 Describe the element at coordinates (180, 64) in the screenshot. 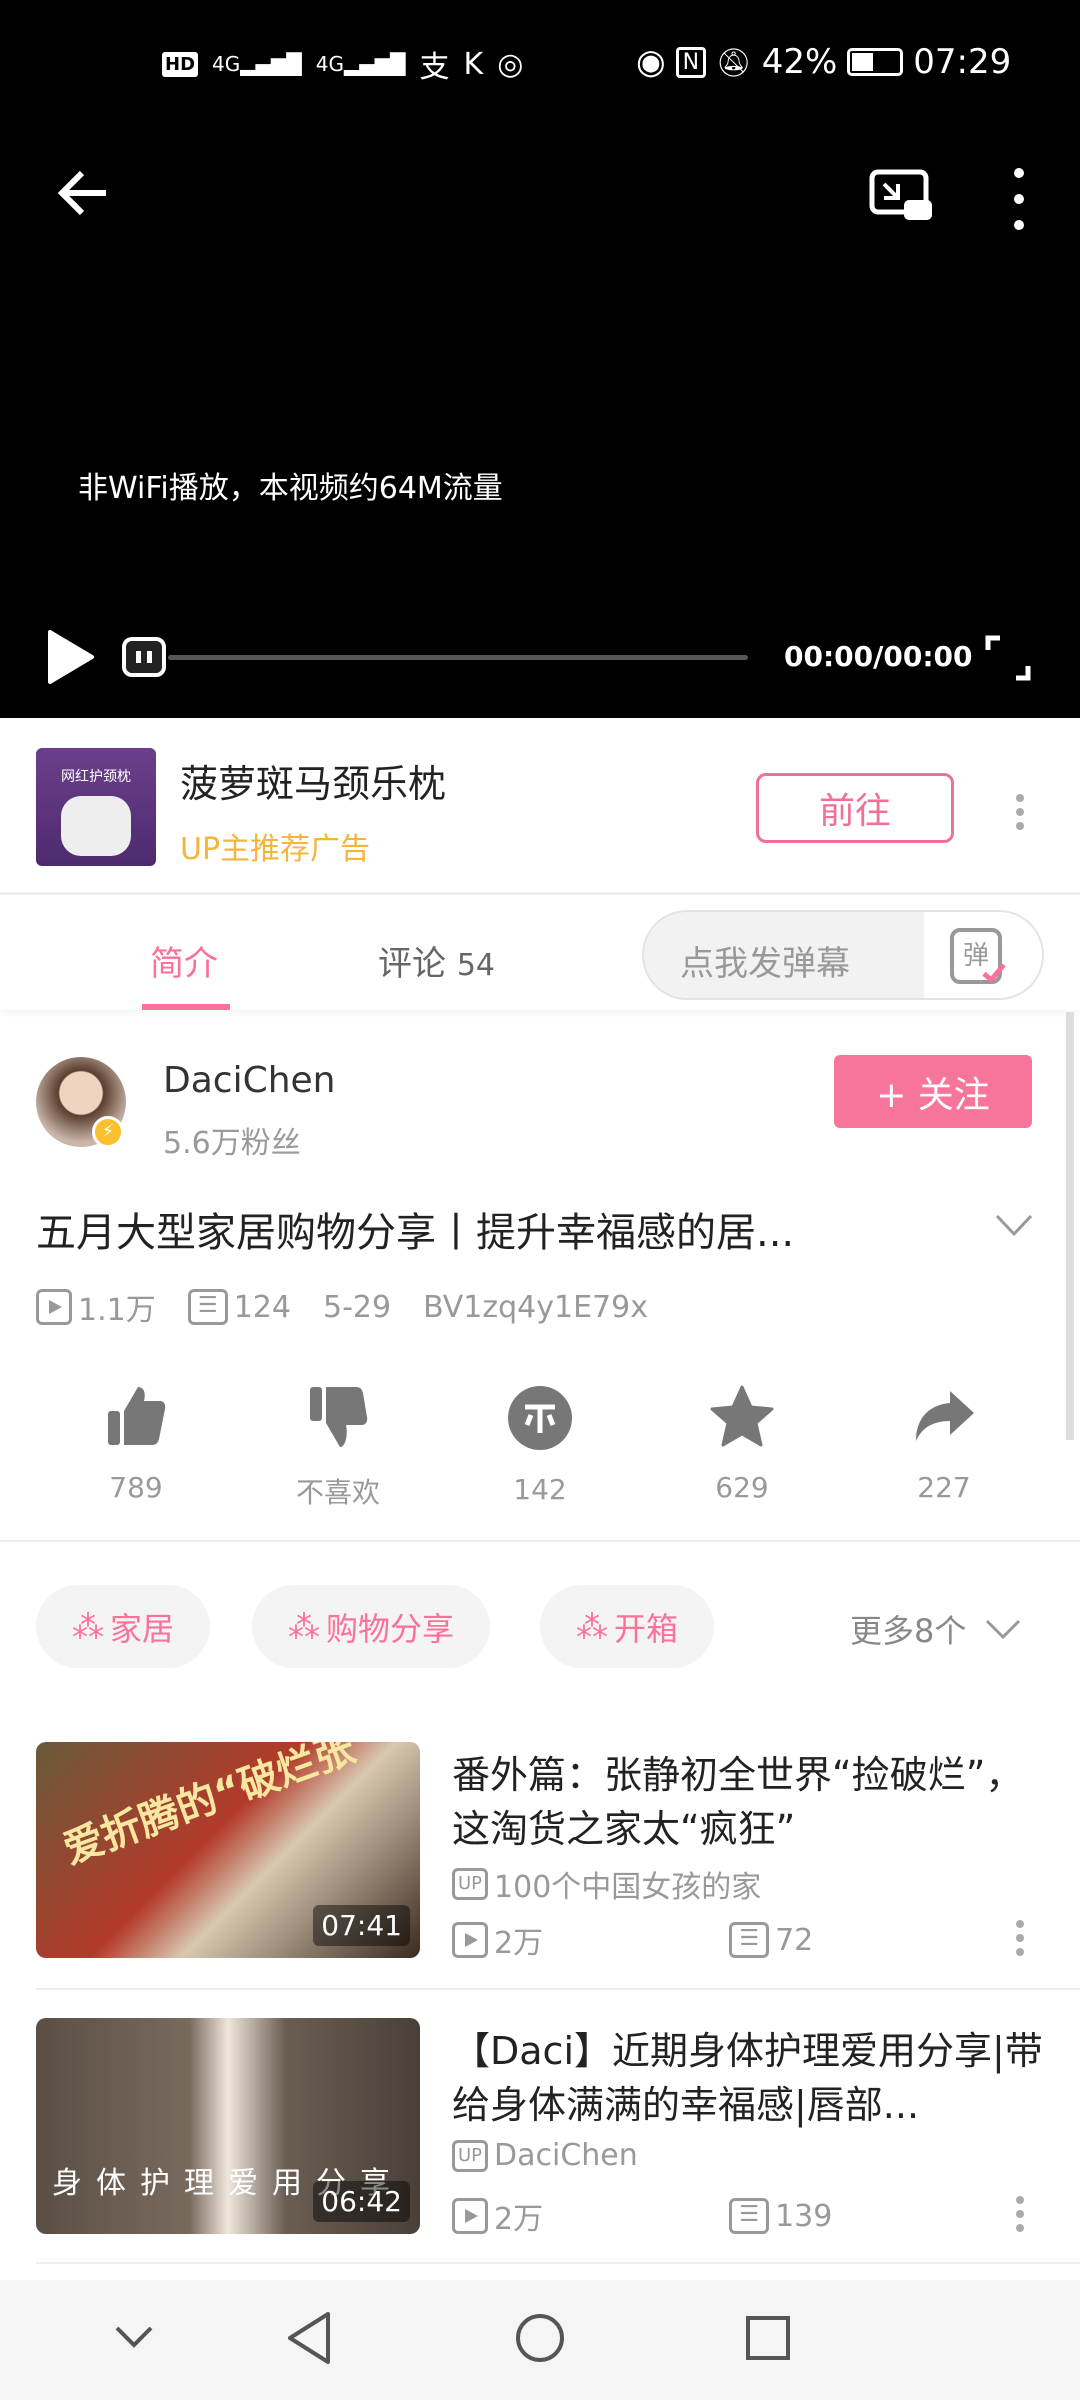

I see `hd-icon: HD` at that location.